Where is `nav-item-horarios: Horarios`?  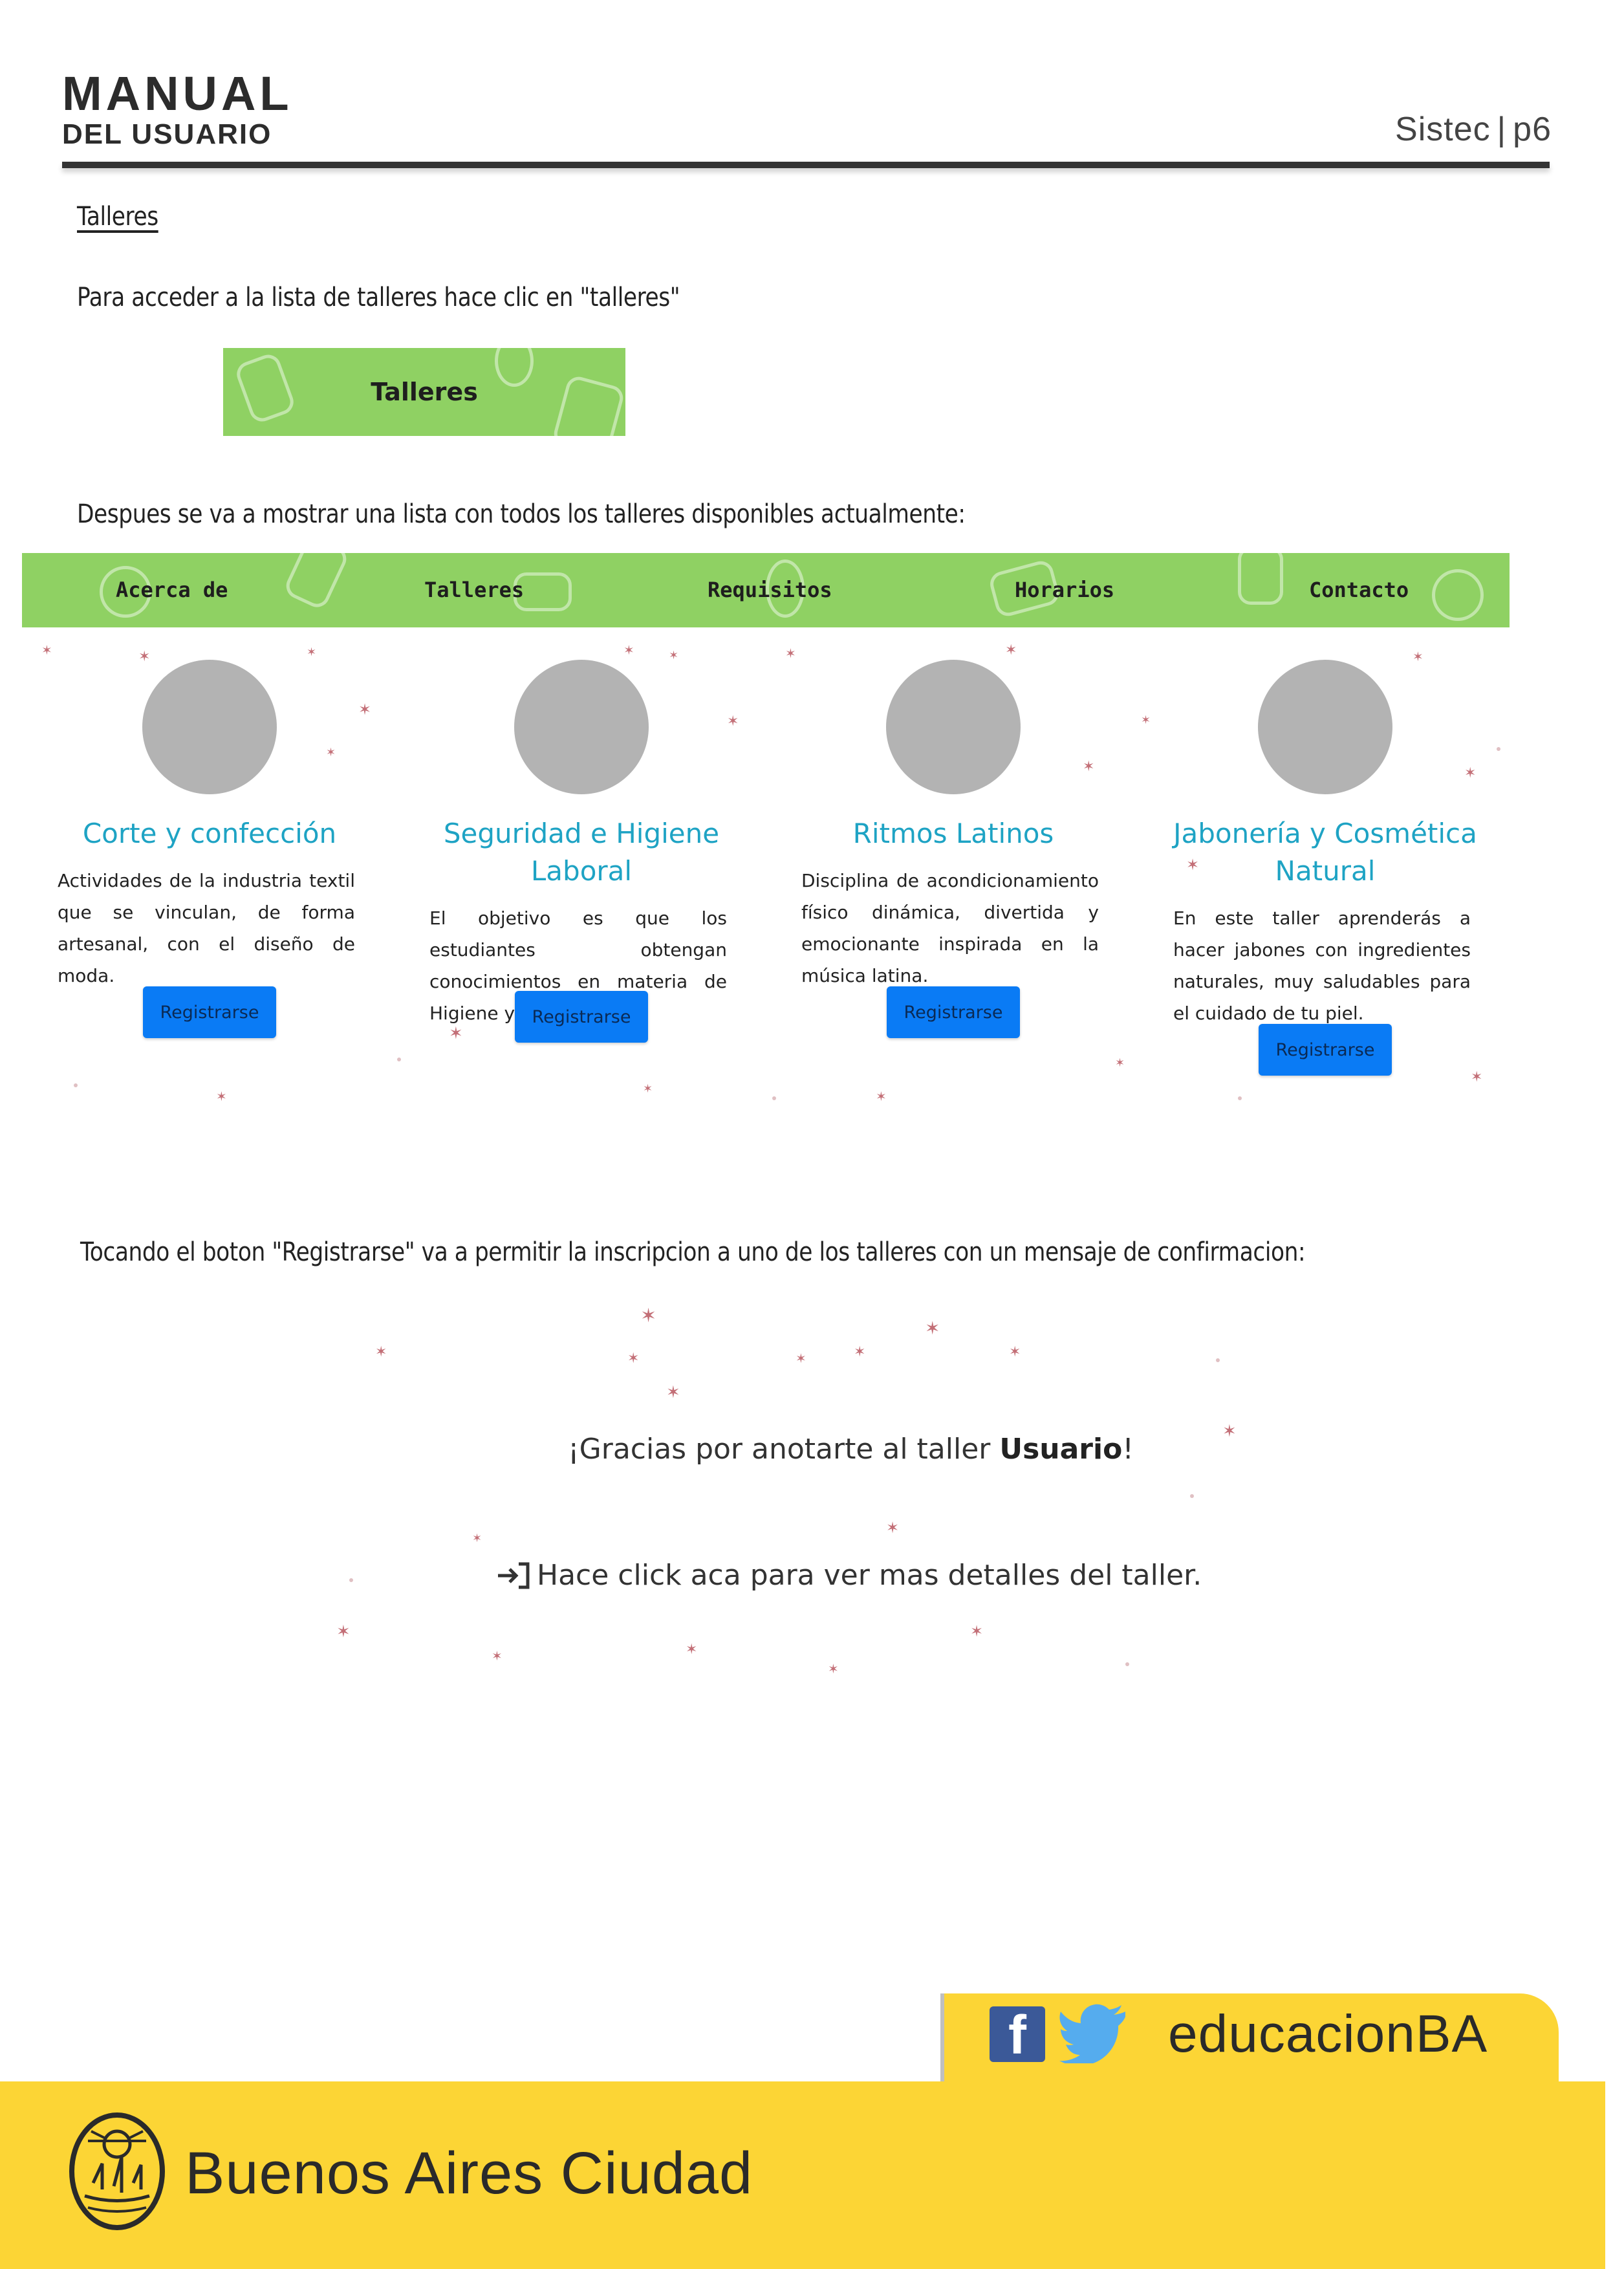 nav-item-horarios: Horarios is located at coordinates (1065, 590).